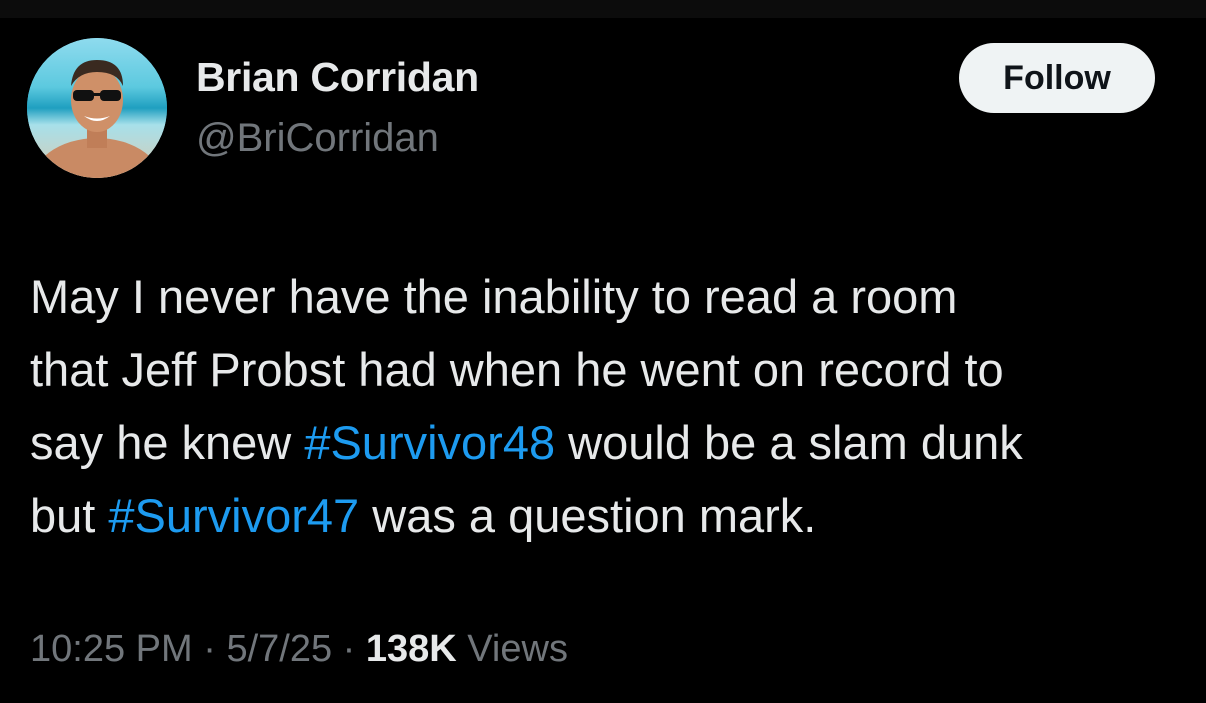 This screenshot has height=703, width=1206. I want to click on top-bar, so click(603, 9).